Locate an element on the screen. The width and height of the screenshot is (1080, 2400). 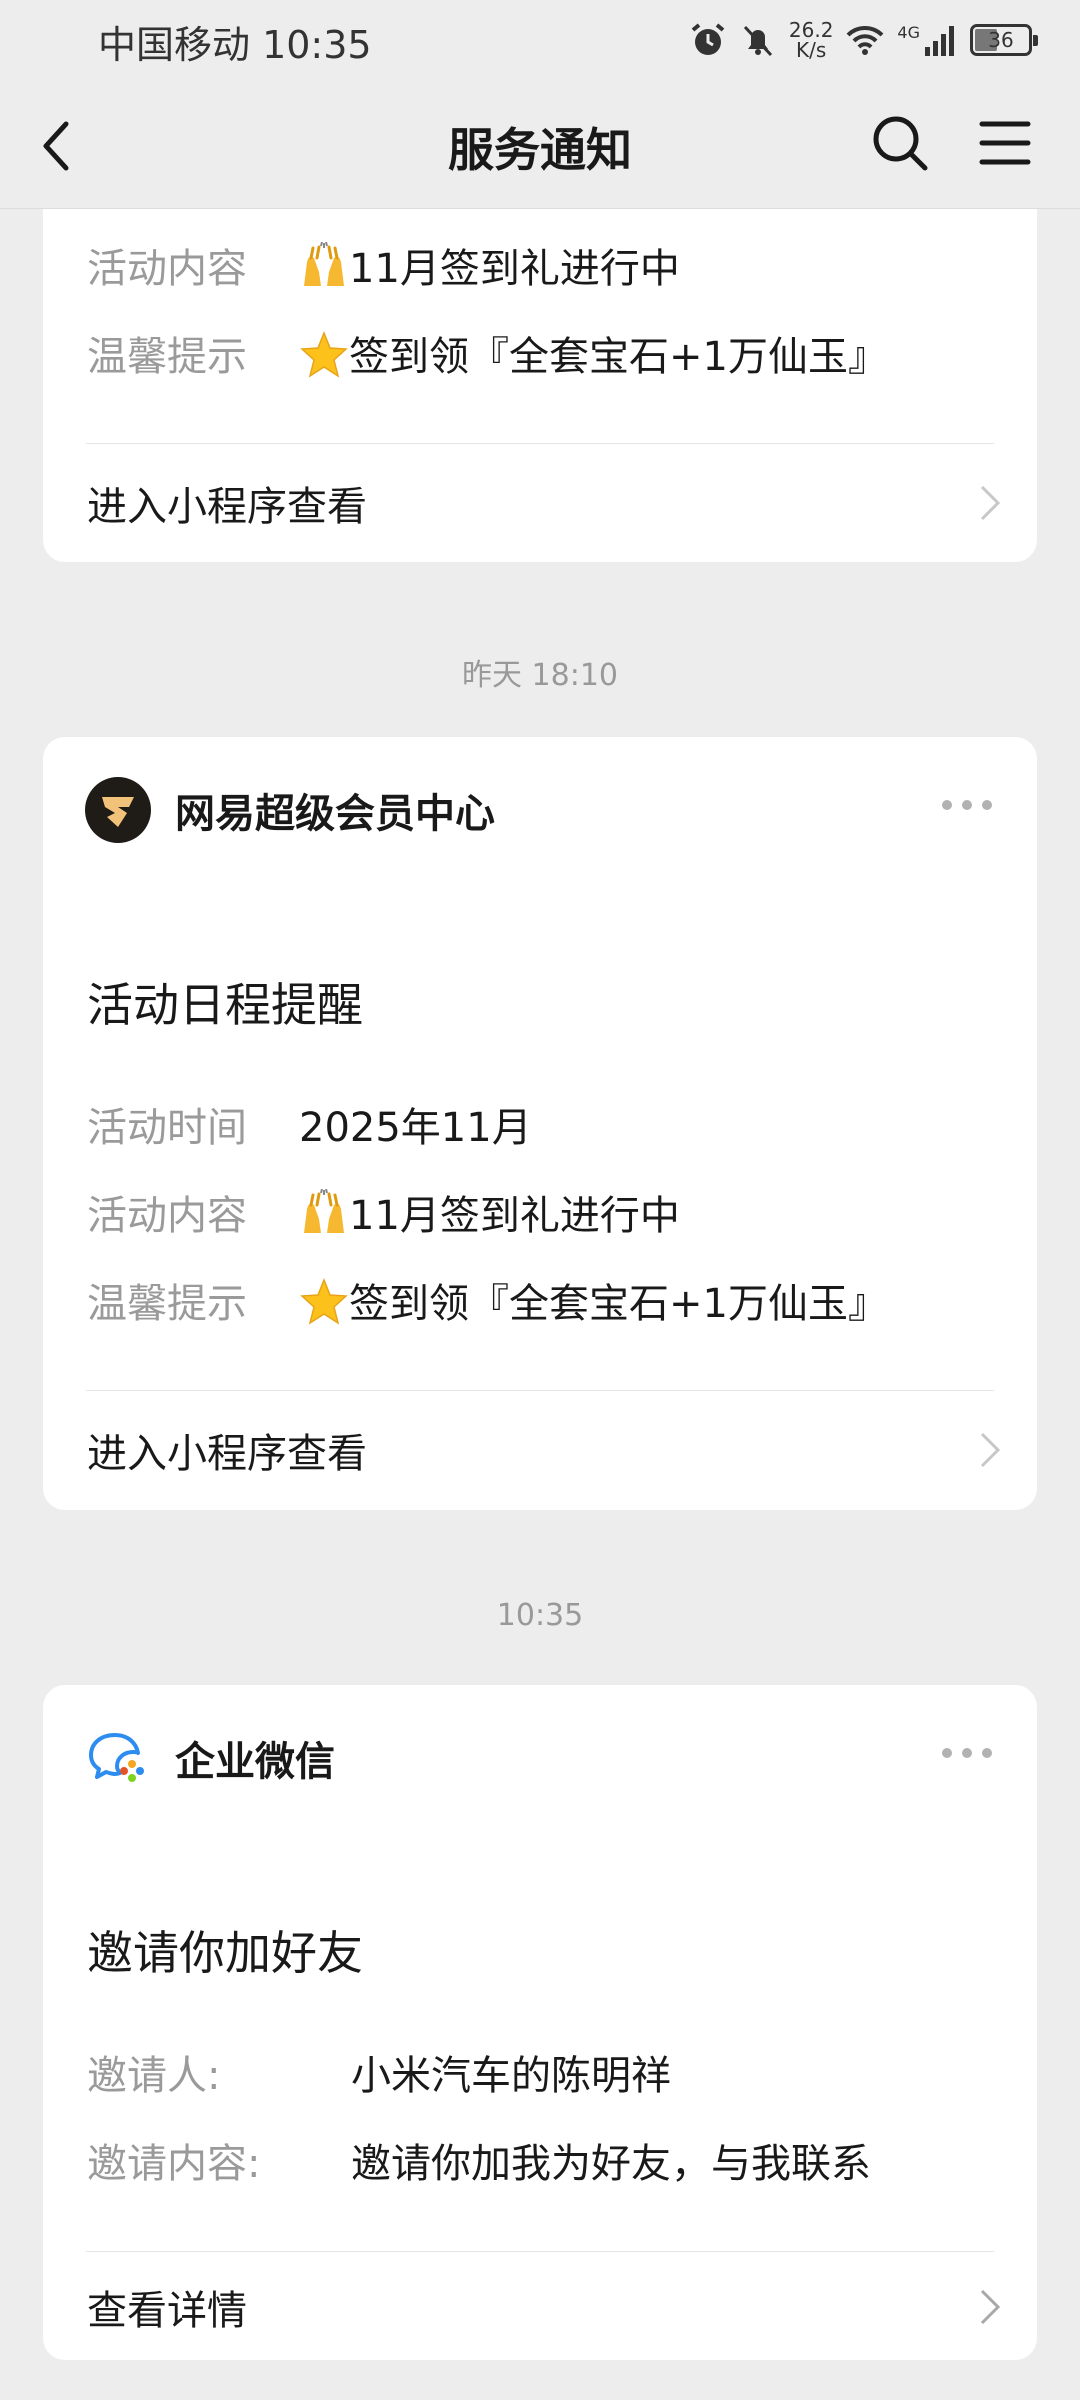
battery-icon: 36 is located at coordinates (1004, 40).